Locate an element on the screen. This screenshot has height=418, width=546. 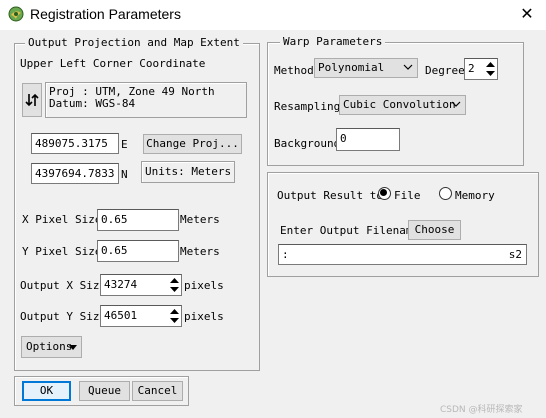
memory-radio is located at coordinates (445, 193).